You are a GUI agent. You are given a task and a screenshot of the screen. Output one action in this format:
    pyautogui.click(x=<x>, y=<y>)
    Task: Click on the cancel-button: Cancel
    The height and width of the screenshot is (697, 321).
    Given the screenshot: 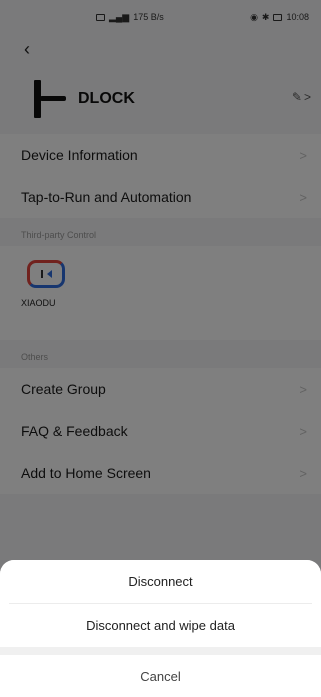 What is the action you would take?
    pyautogui.click(x=160, y=676)
    